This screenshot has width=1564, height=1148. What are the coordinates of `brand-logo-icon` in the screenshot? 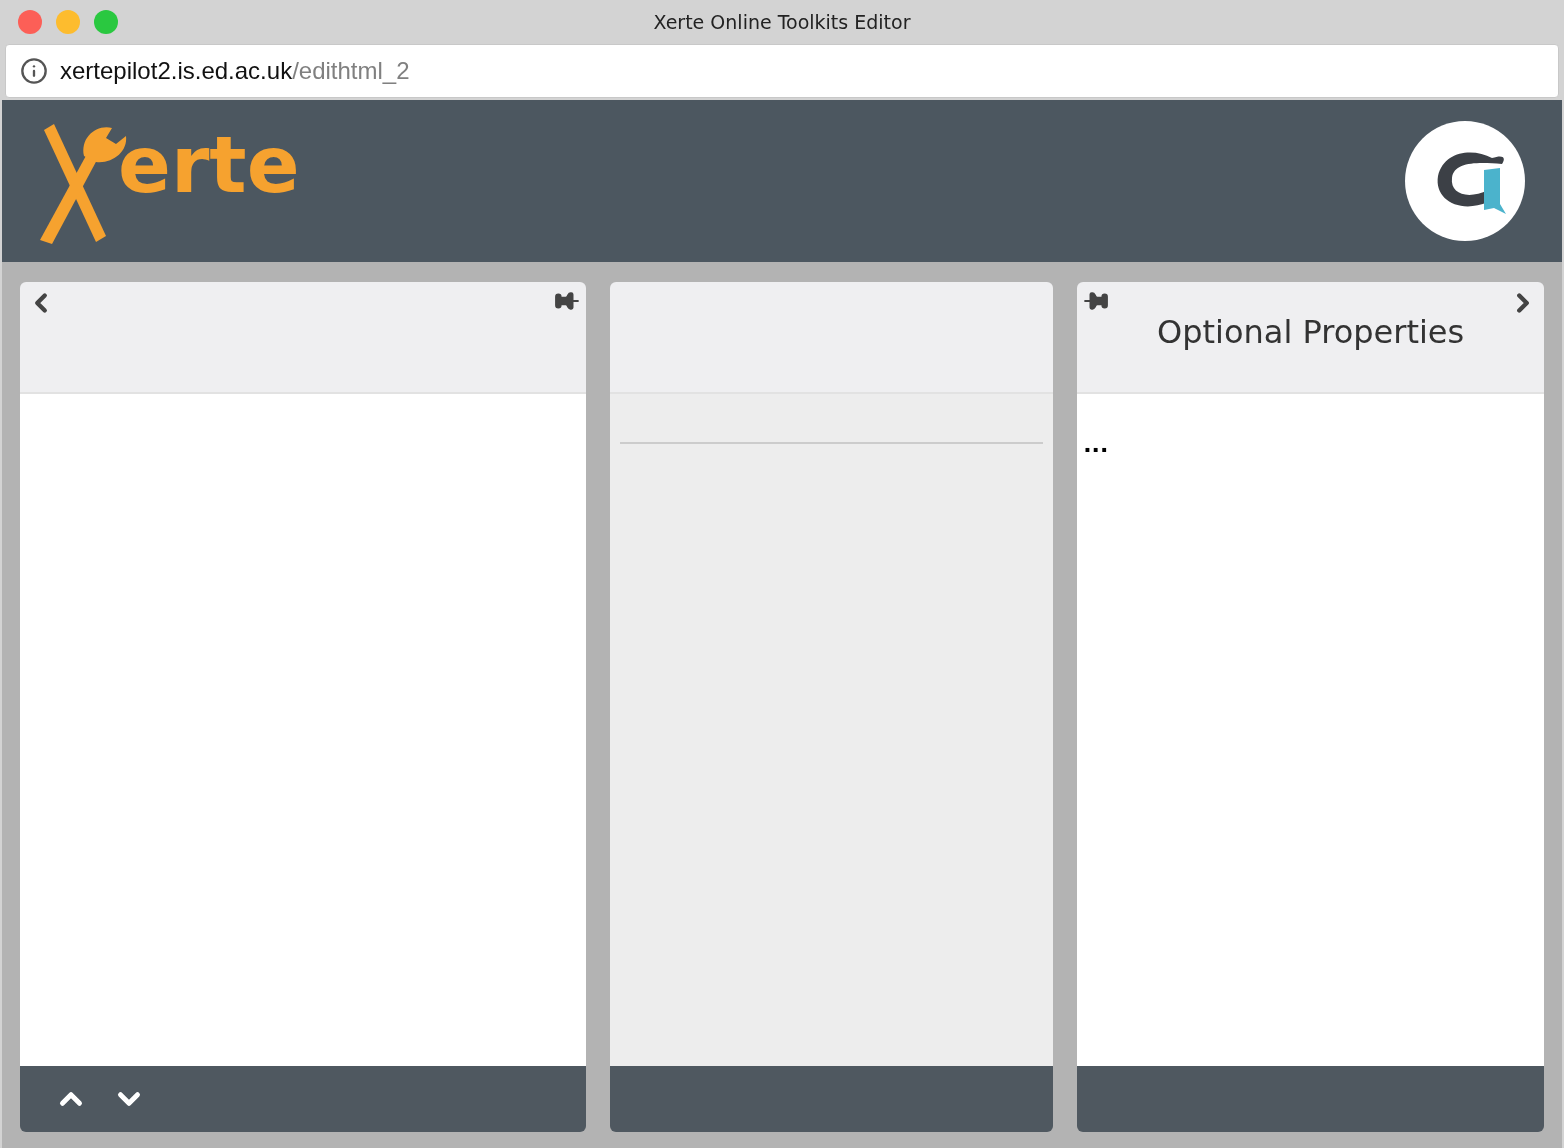 It's located at (1465, 181).